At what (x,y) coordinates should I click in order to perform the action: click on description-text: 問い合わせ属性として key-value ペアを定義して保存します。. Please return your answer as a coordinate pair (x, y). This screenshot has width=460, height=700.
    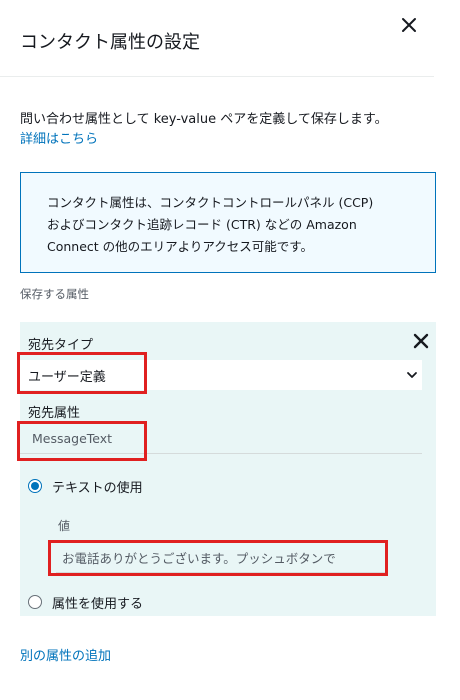
    Looking at the image, I should click on (204, 119).